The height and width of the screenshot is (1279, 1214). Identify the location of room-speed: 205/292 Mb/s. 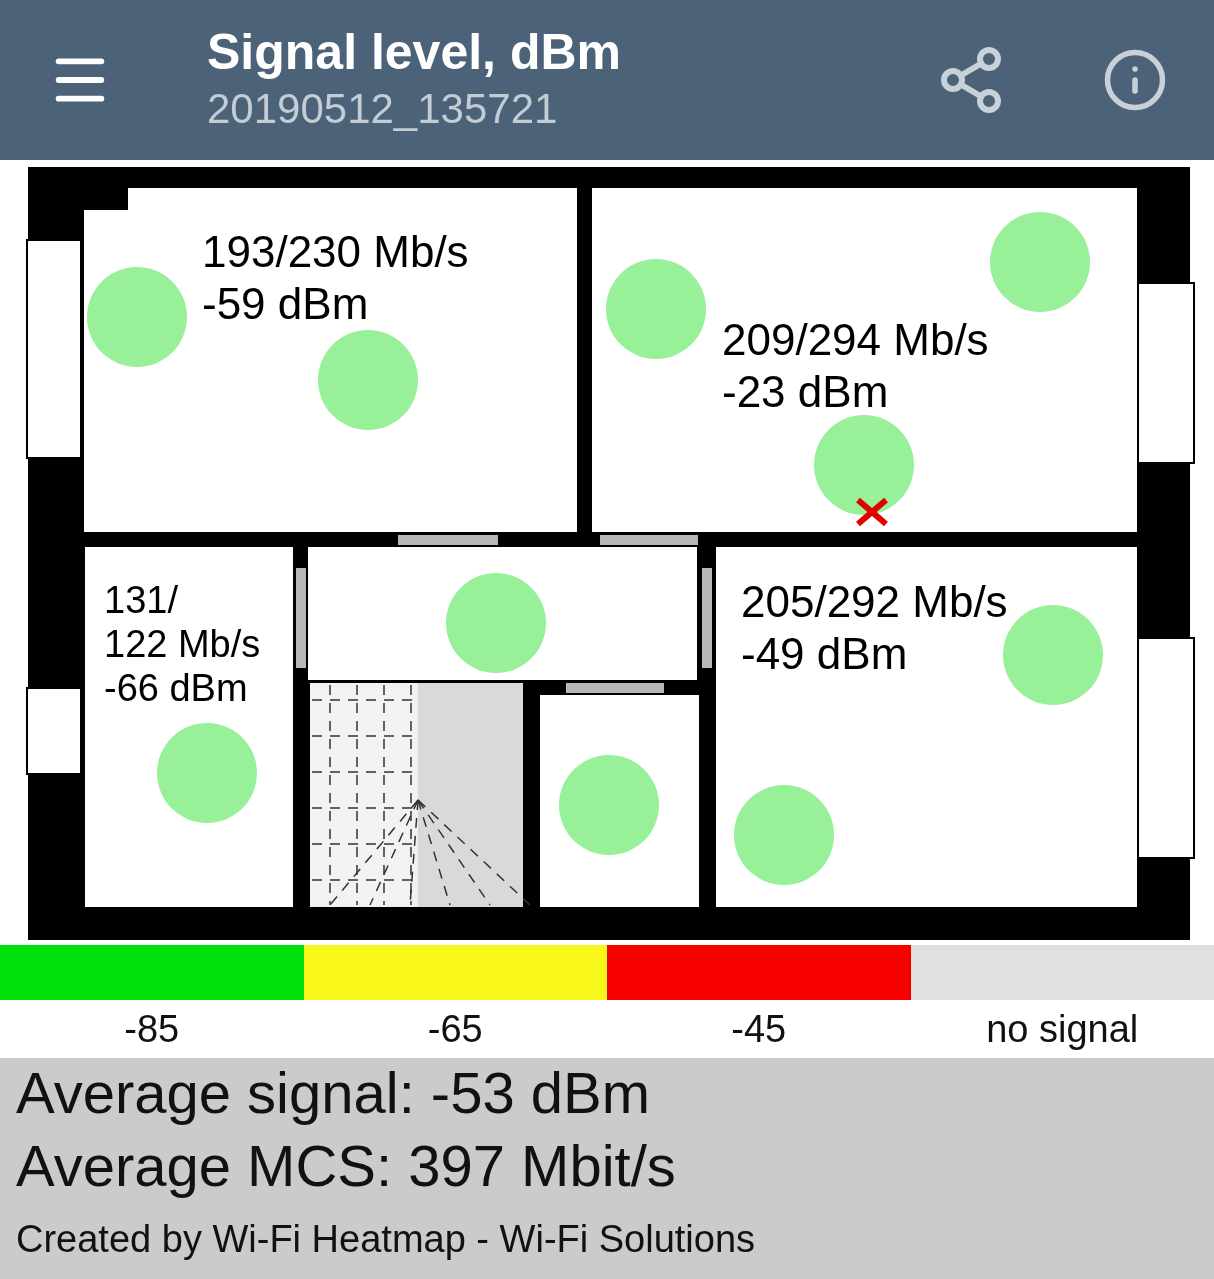
(874, 602).